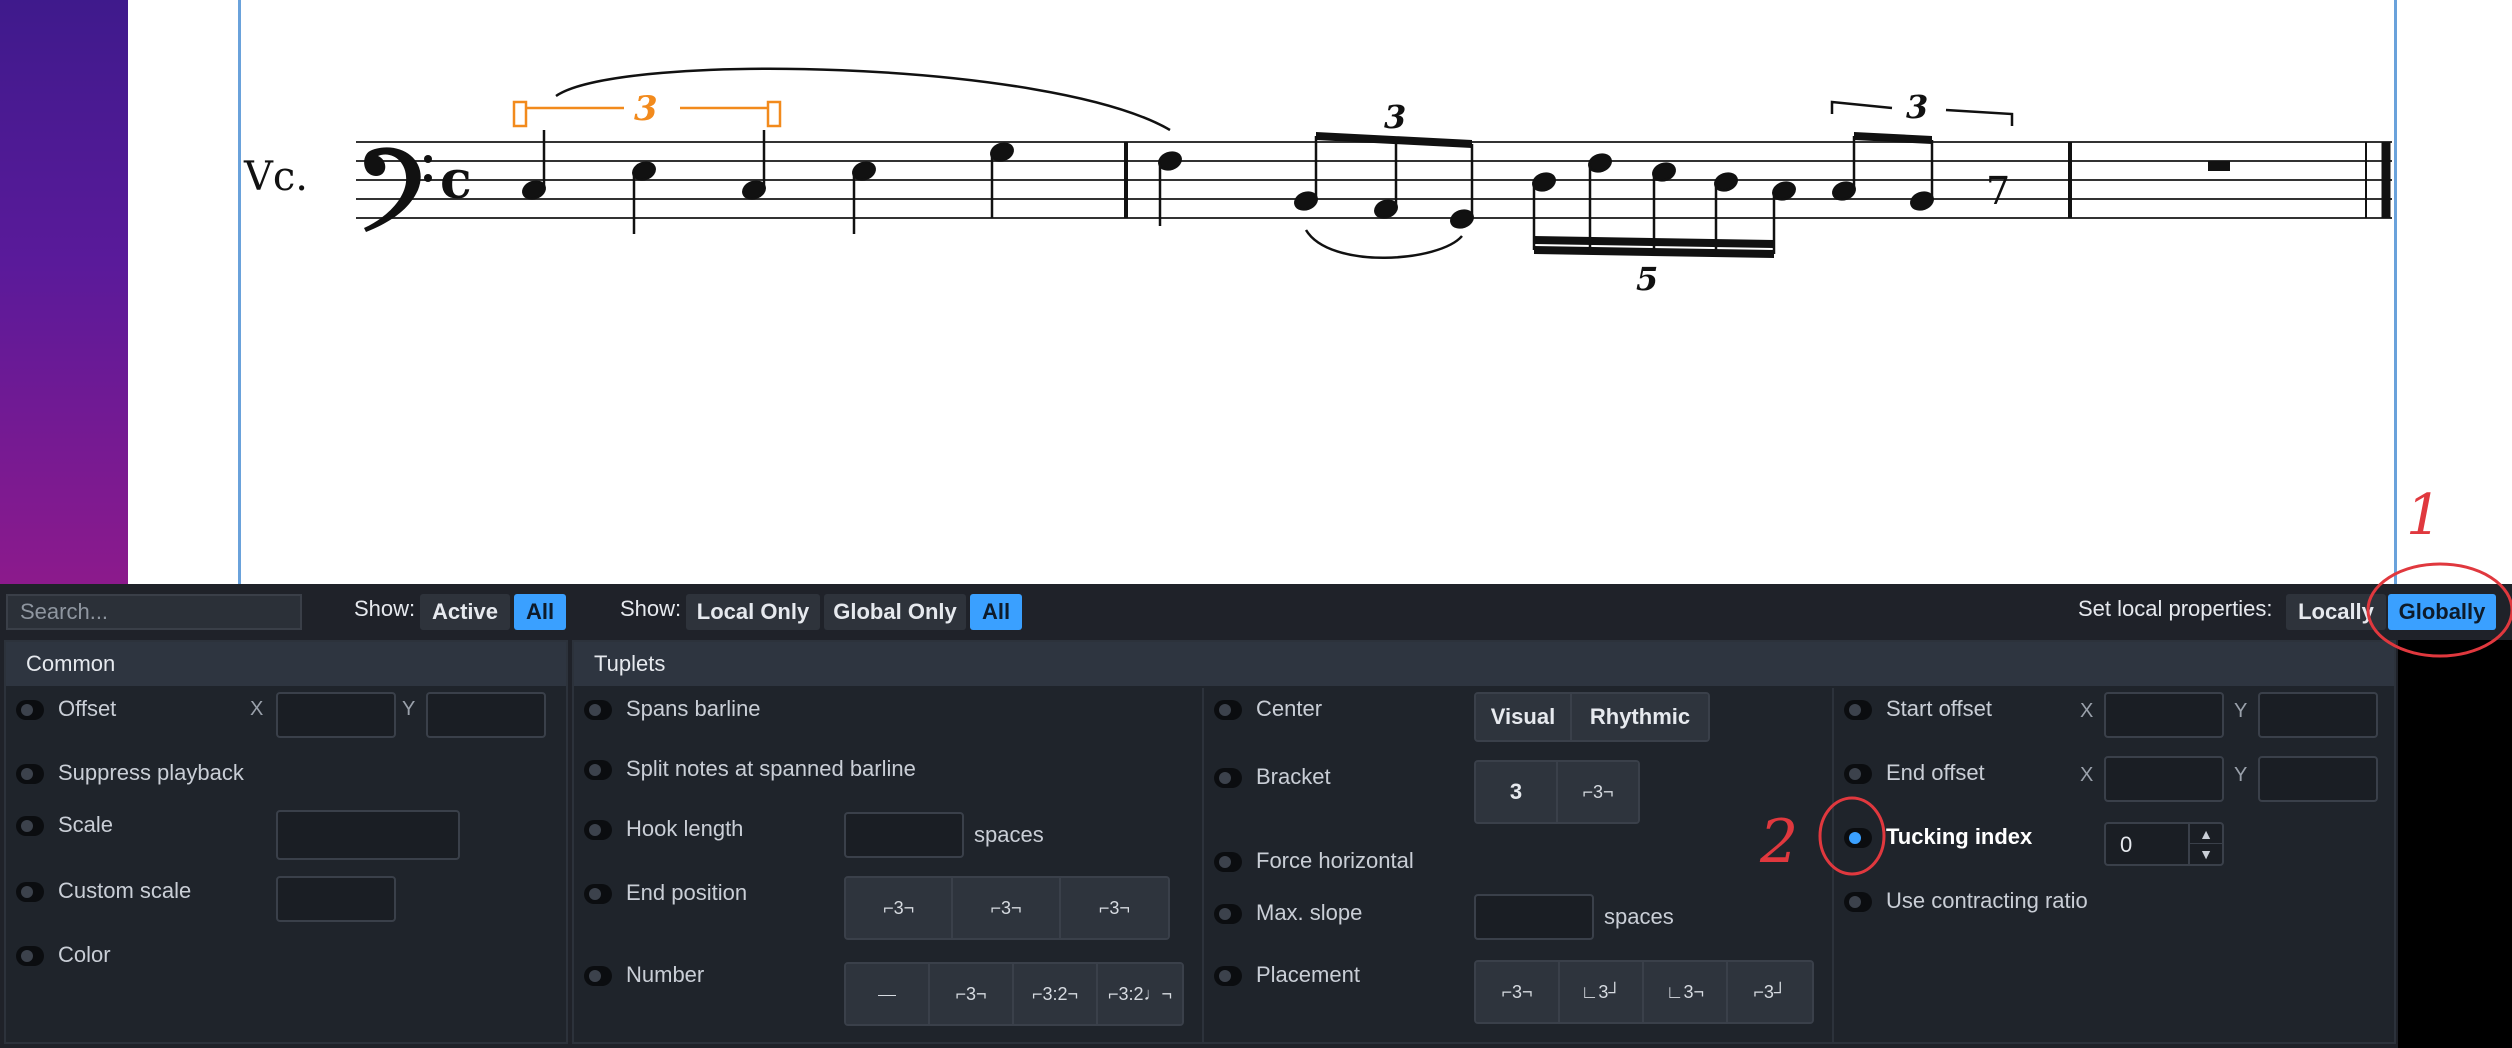 Image resolution: width=2512 pixels, height=1048 pixels. What do you see at coordinates (86, 824) in the screenshot?
I see `scale-label: Scale` at bounding box center [86, 824].